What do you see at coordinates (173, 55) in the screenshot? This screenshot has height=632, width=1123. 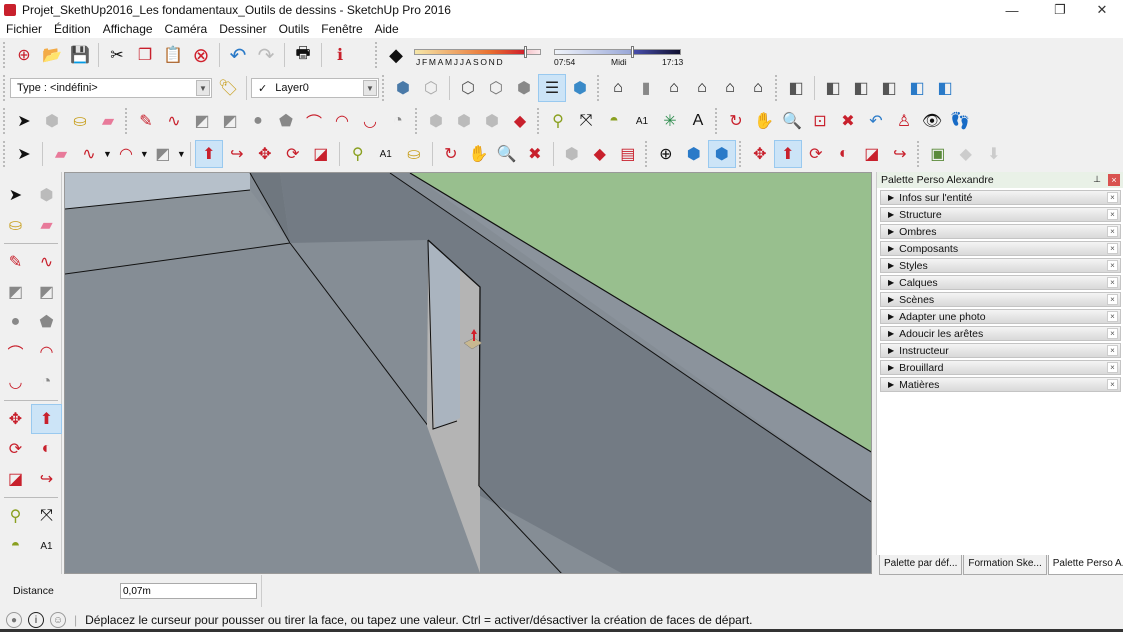 I see `paste-icon: 📋` at bounding box center [173, 55].